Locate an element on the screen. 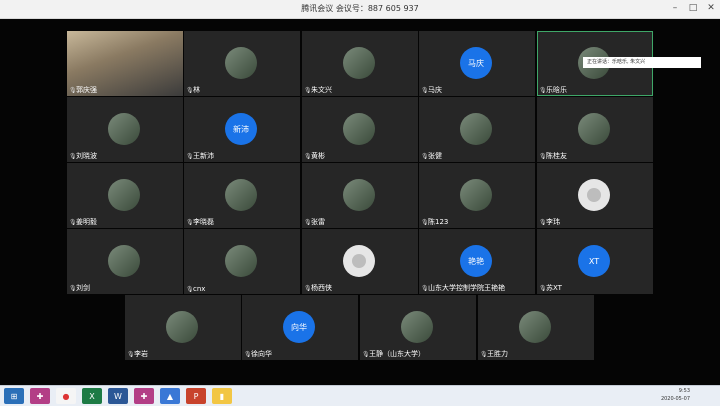 Image resolution: width=720 pixels, height=406 pixels. avatar-initials: 向华 is located at coordinates (299, 327).